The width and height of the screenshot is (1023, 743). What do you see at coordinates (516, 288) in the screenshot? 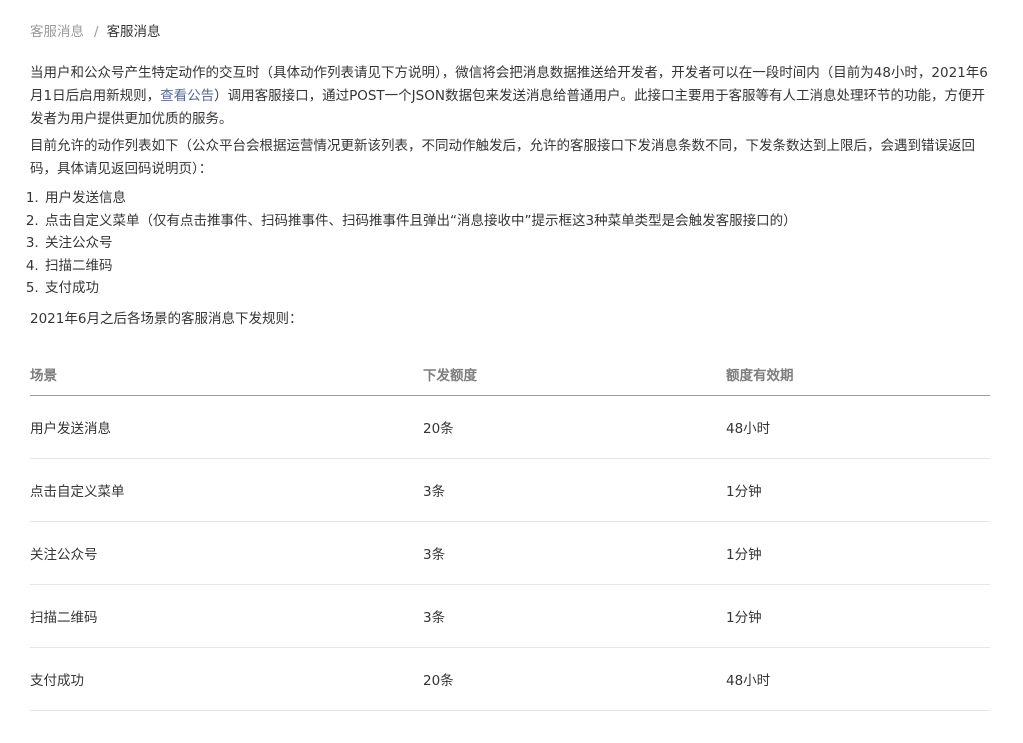
I see `list-item: 支付成功` at bounding box center [516, 288].